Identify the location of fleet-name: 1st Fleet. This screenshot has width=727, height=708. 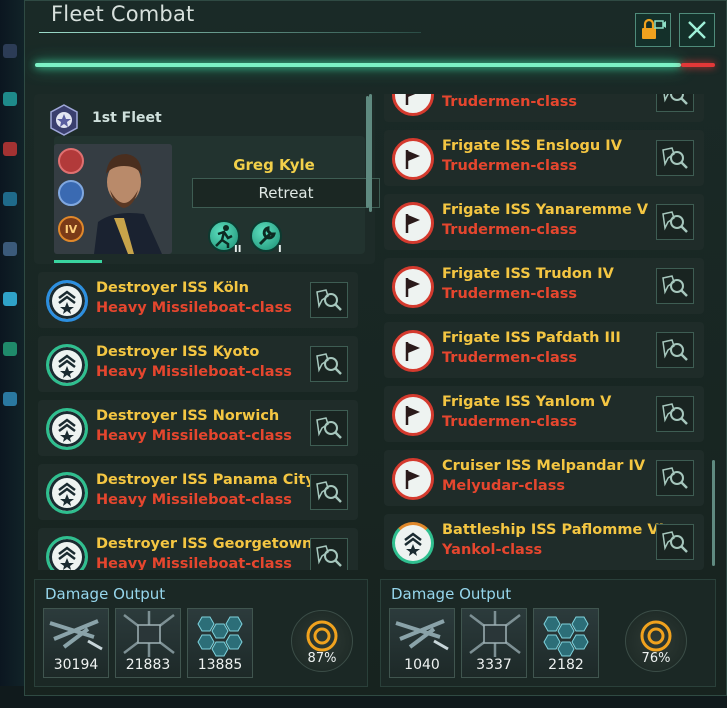
(127, 118).